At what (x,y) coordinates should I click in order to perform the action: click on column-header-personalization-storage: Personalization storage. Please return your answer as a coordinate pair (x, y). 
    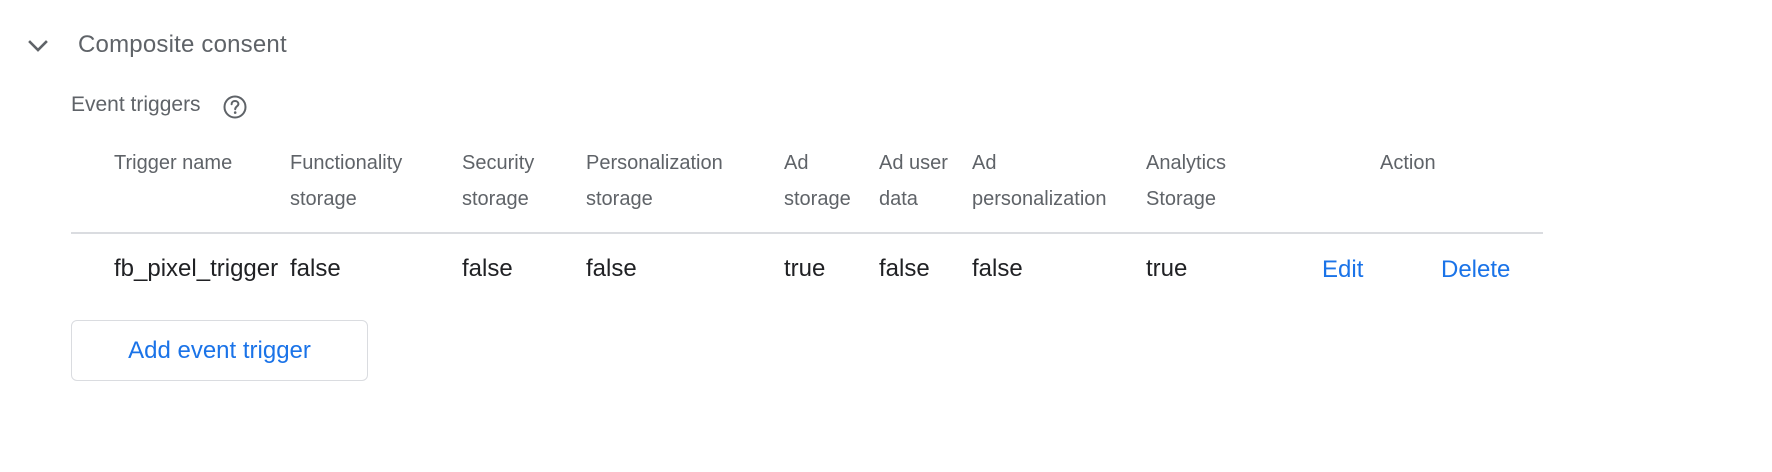
    Looking at the image, I should click on (654, 181).